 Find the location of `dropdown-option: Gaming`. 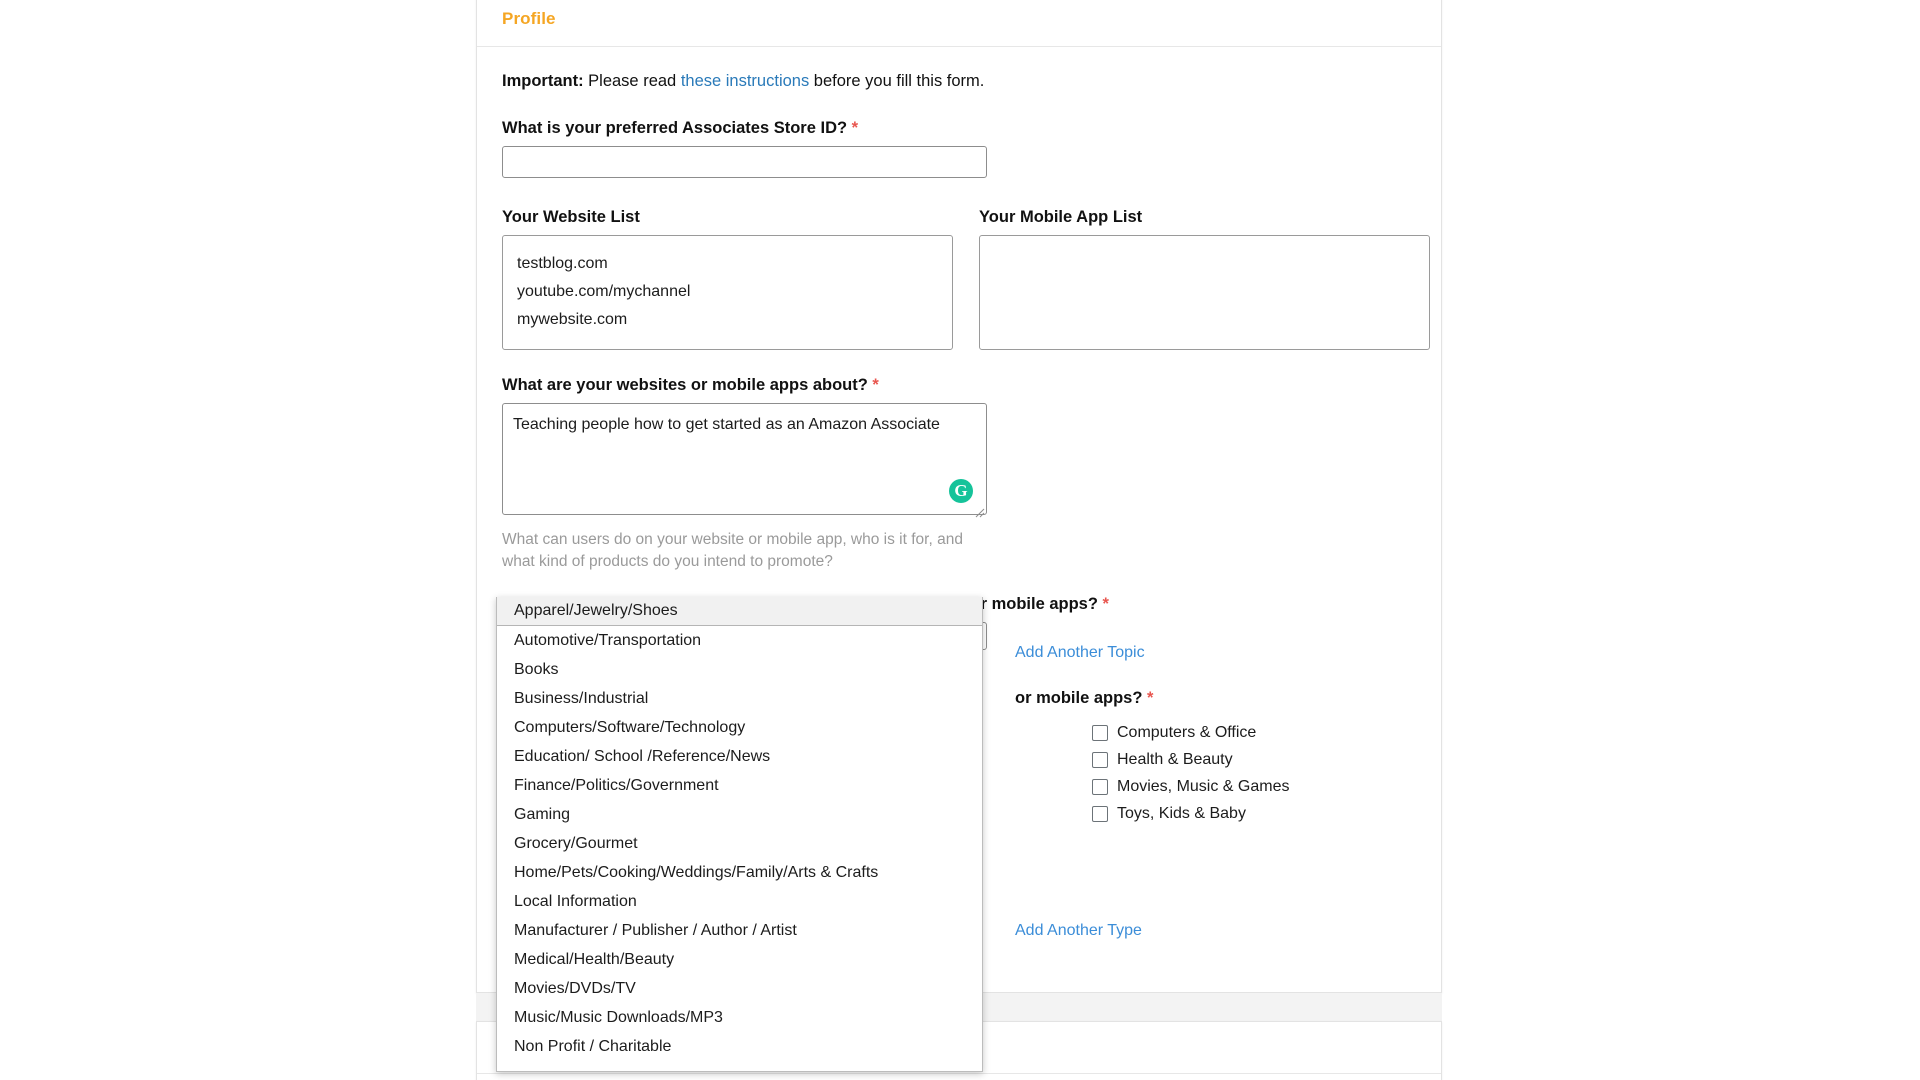

dropdown-option: Gaming is located at coordinates (739, 814).